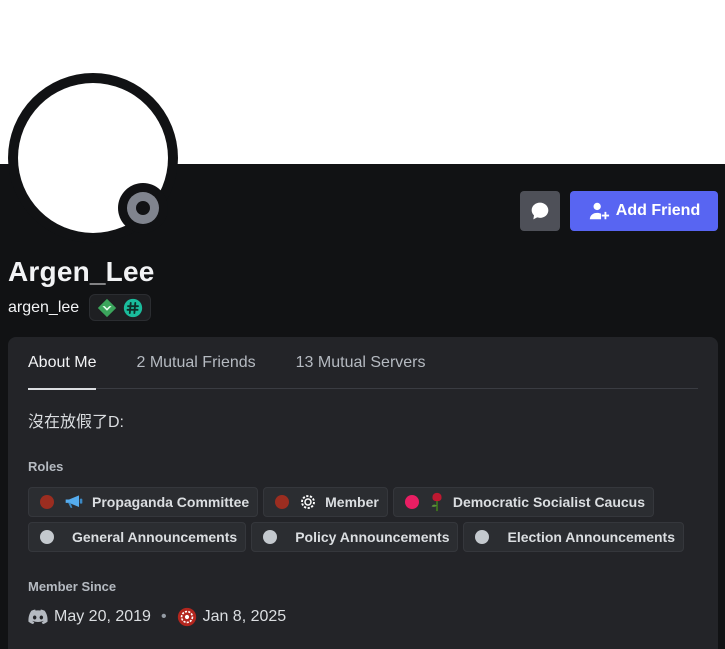 The height and width of the screenshot is (649, 725). I want to click on member-since-heading: Member Since, so click(72, 586).